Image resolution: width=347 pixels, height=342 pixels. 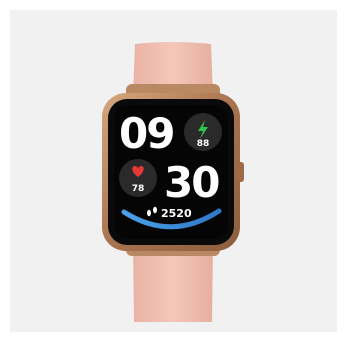 What do you see at coordinates (176, 213) in the screenshot?
I see `steps-value: 2520` at bounding box center [176, 213].